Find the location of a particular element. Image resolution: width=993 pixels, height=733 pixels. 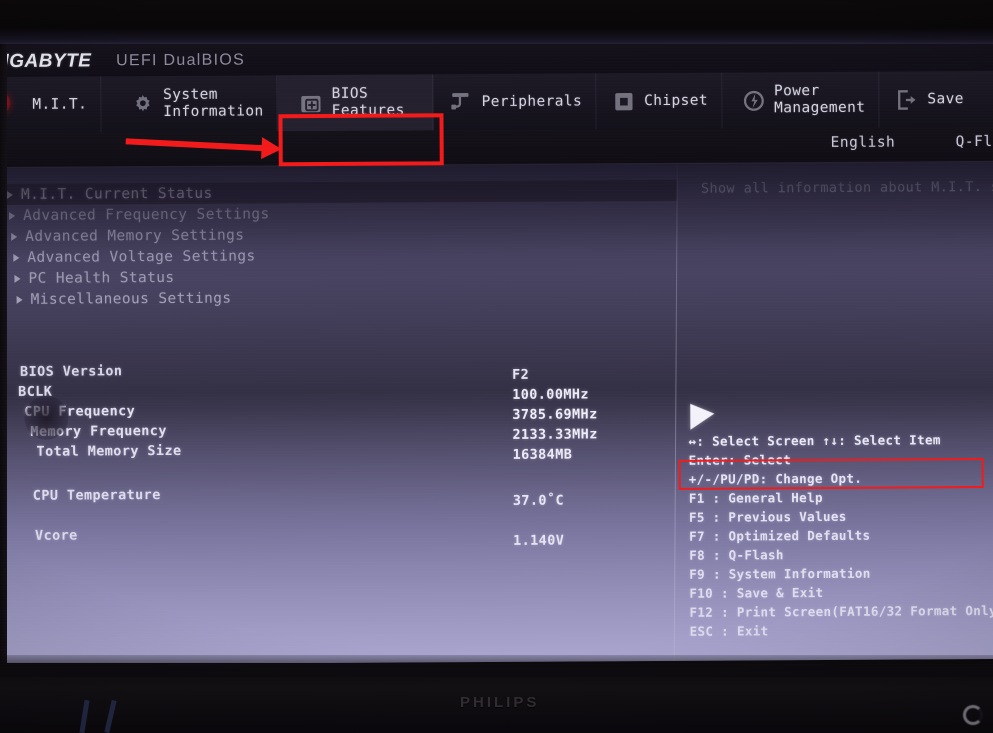

menu-label: Advanced Frequency Settings is located at coordinates (146, 214).